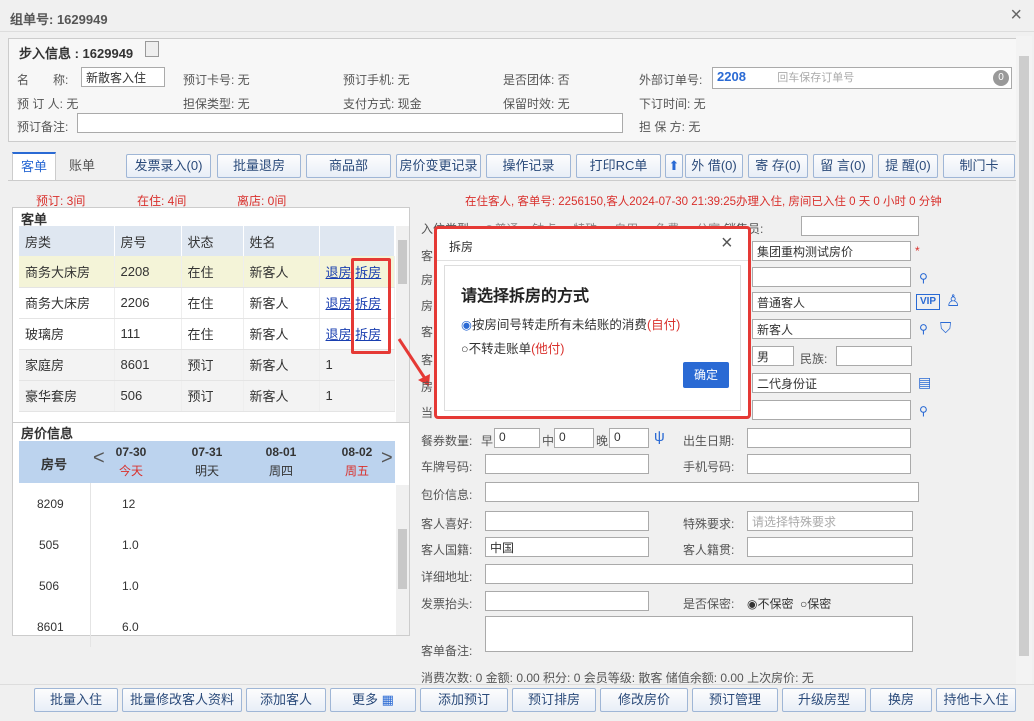  What do you see at coordinates (438, 166) in the screenshot?
I see `rate-change-log-button: 房价变更记录` at bounding box center [438, 166].